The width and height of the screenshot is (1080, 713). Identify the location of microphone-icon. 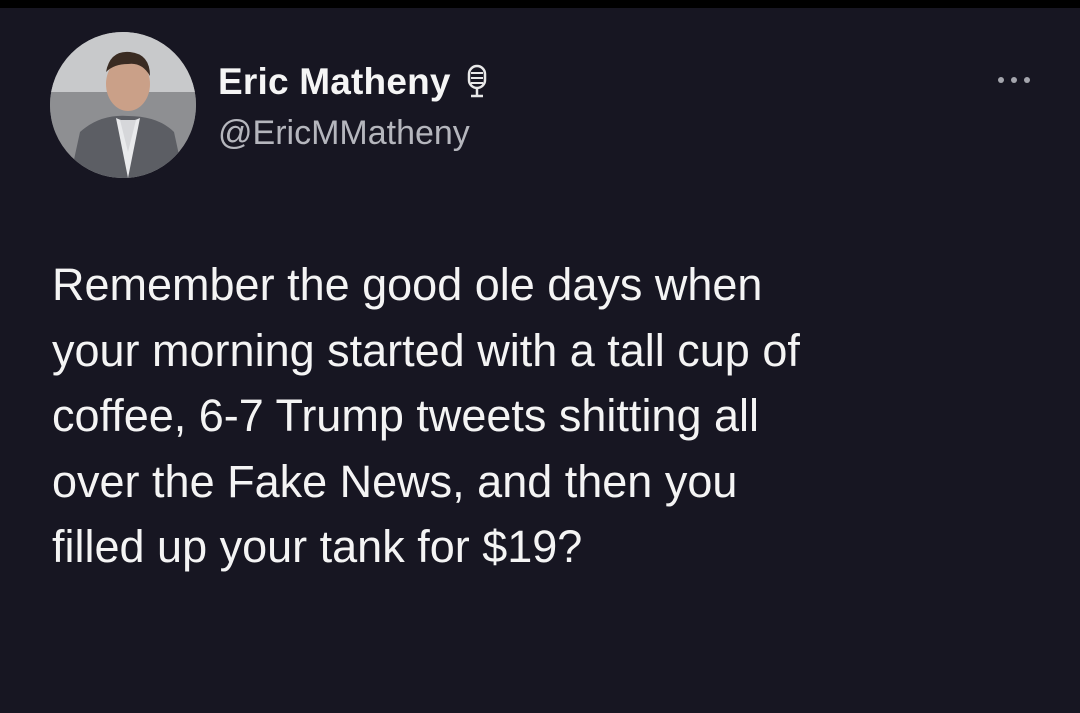
(477, 82).